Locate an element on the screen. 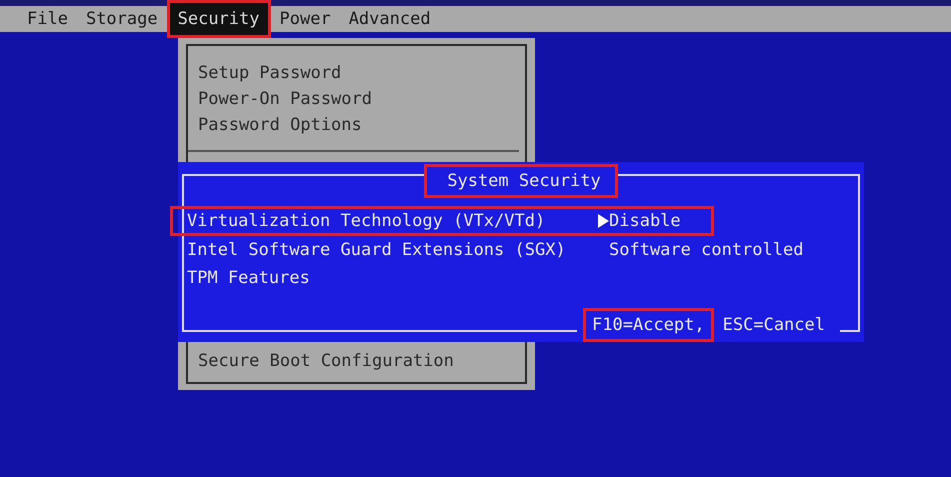  setting-label: Virtualization Technology (VTx/VTd) is located at coordinates (392, 221).